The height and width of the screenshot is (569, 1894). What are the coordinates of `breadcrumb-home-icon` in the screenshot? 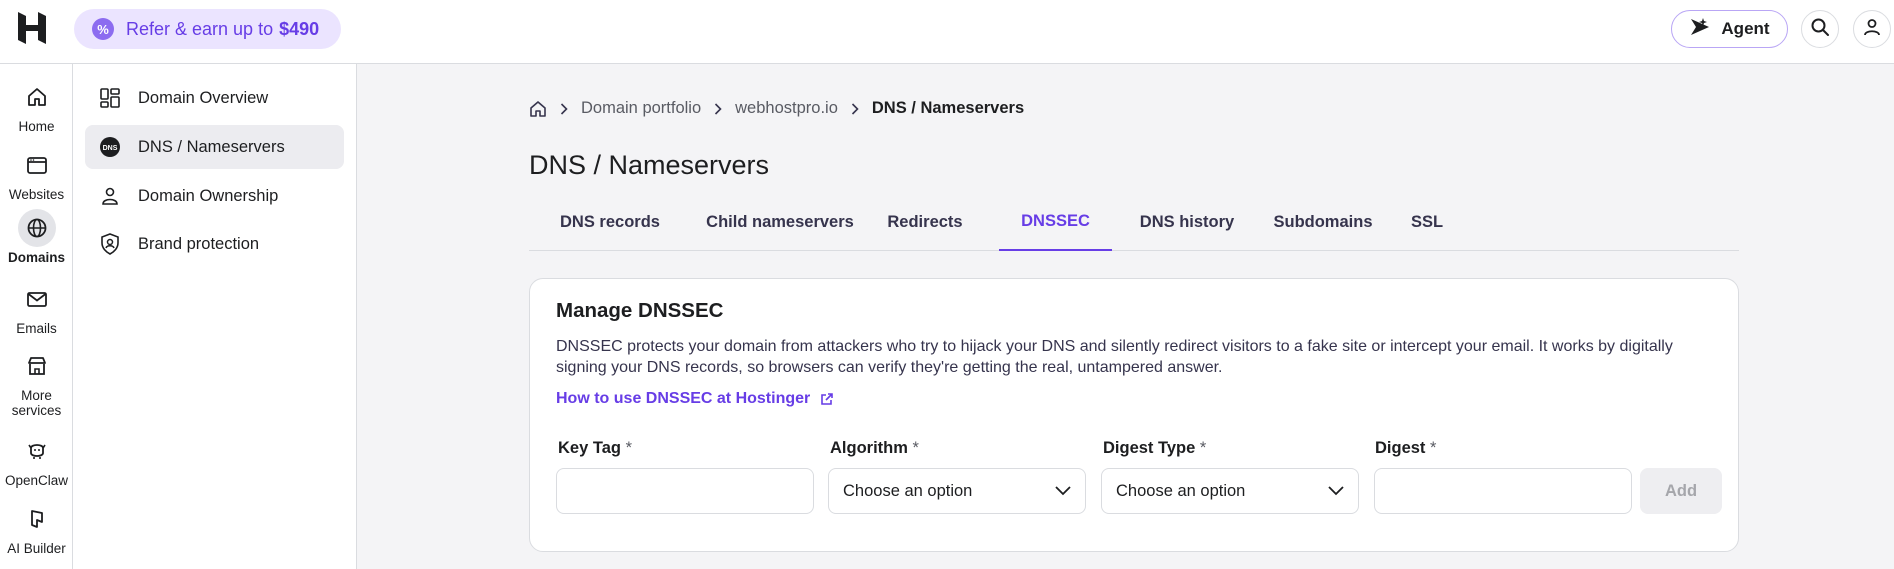 It's located at (538, 109).